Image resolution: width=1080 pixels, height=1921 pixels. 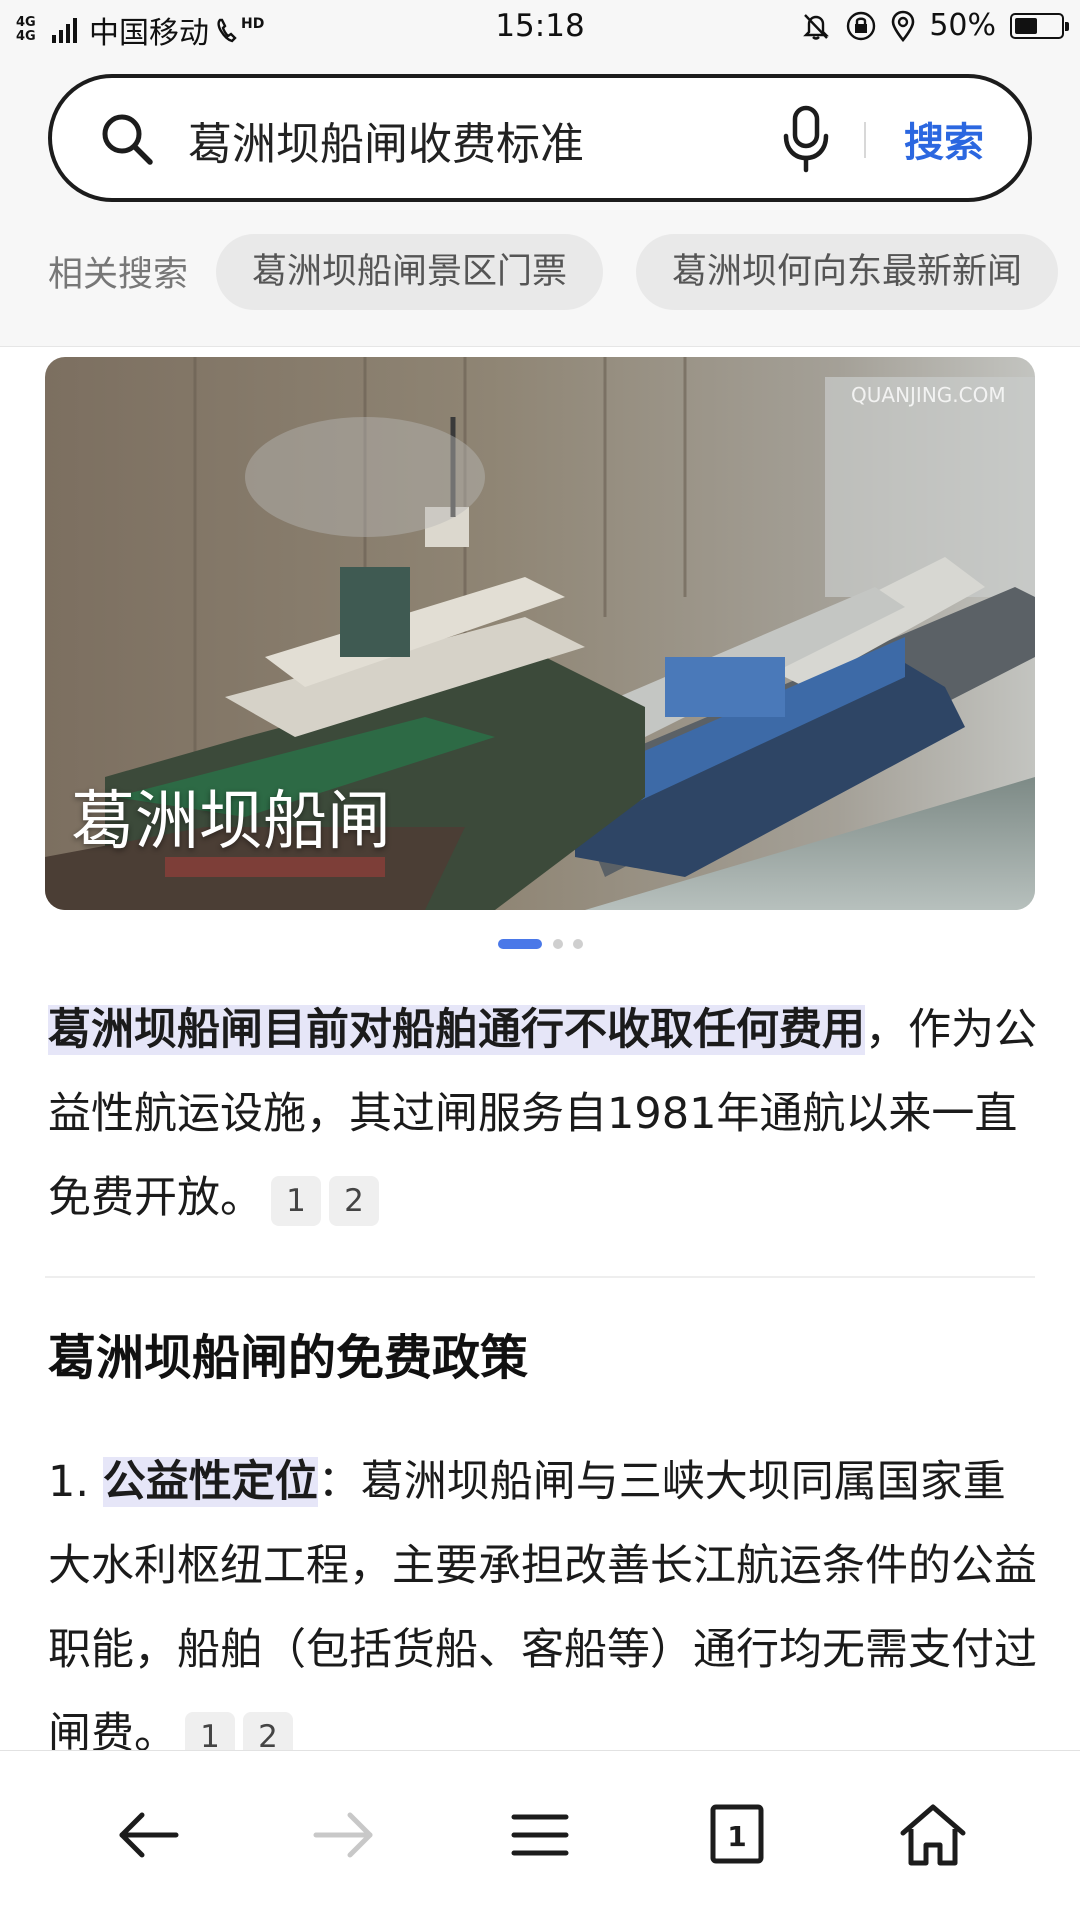 What do you see at coordinates (456, 1030) in the screenshot?
I see `answer-highlight: 葛洲坝船闸目前对船舶通行不收取任何费用` at bounding box center [456, 1030].